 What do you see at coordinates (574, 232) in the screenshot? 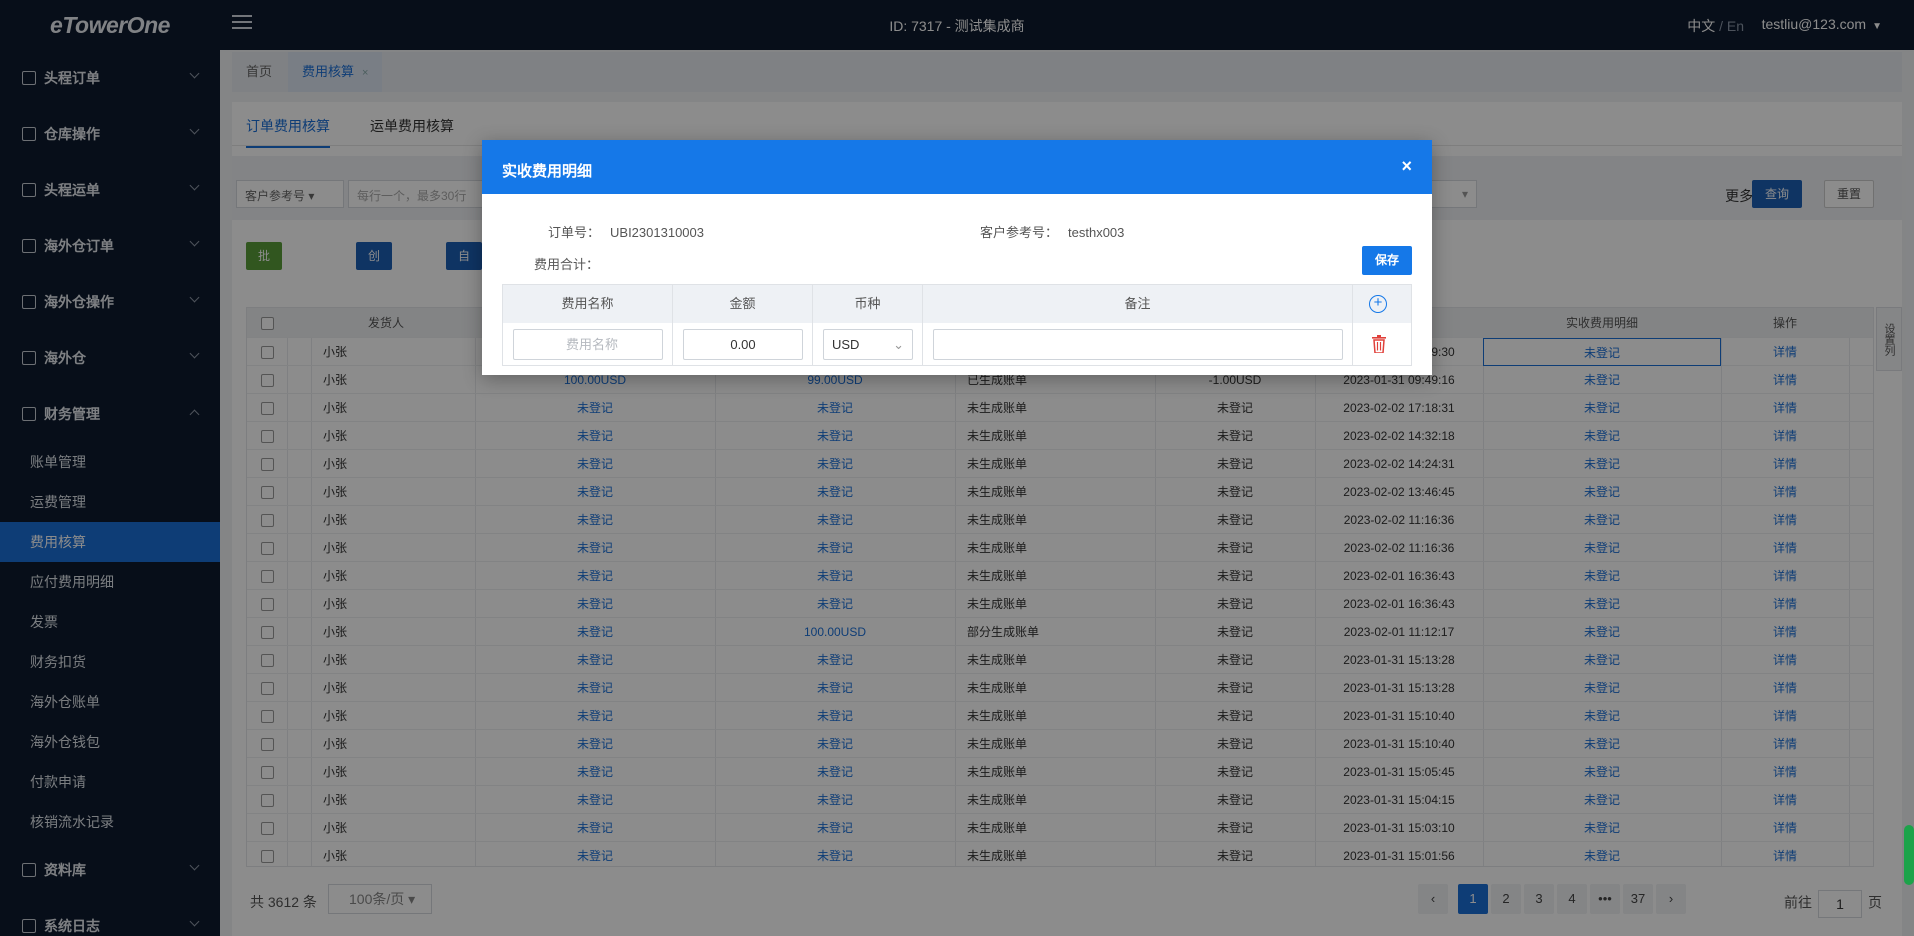
I see `order-no-label: 订单号：` at bounding box center [574, 232].